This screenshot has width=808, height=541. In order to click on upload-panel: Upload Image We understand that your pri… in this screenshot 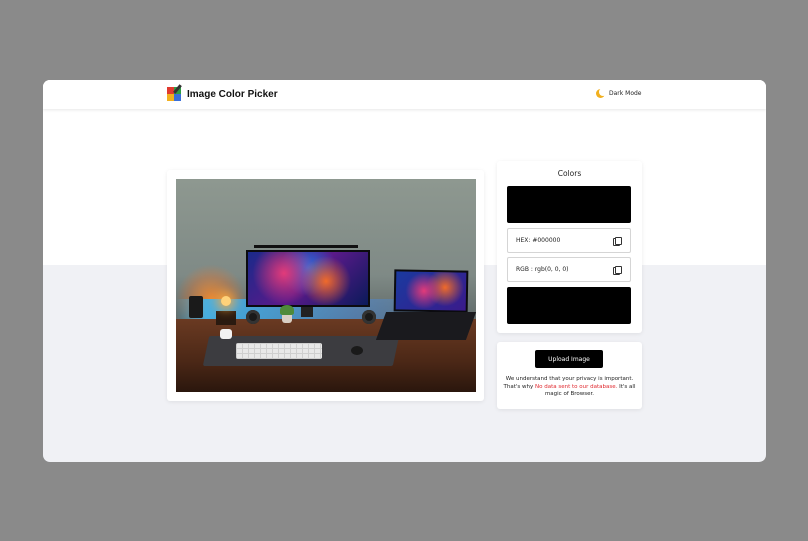, I will do `click(569, 375)`.